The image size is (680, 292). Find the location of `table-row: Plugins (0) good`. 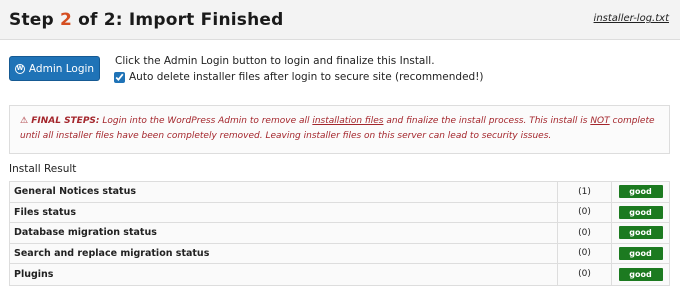

table-row: Plugins (0) good is located at coordinates (339, 274).